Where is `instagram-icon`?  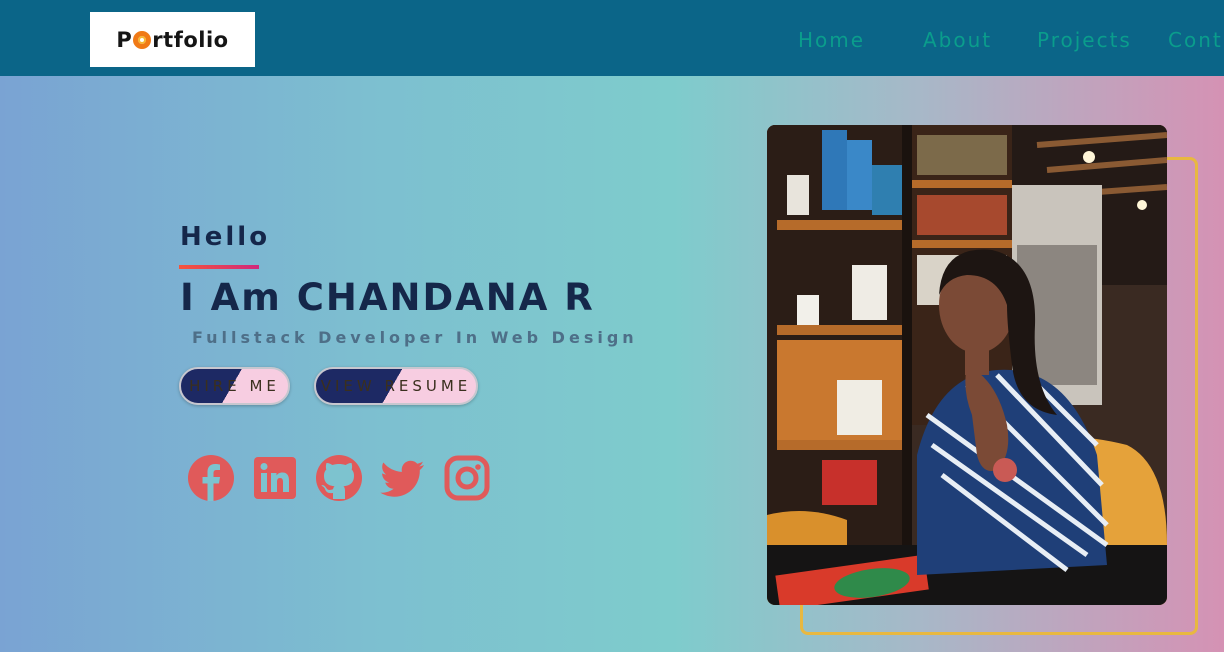
instagram-icon is located at coordinates (467, 478).